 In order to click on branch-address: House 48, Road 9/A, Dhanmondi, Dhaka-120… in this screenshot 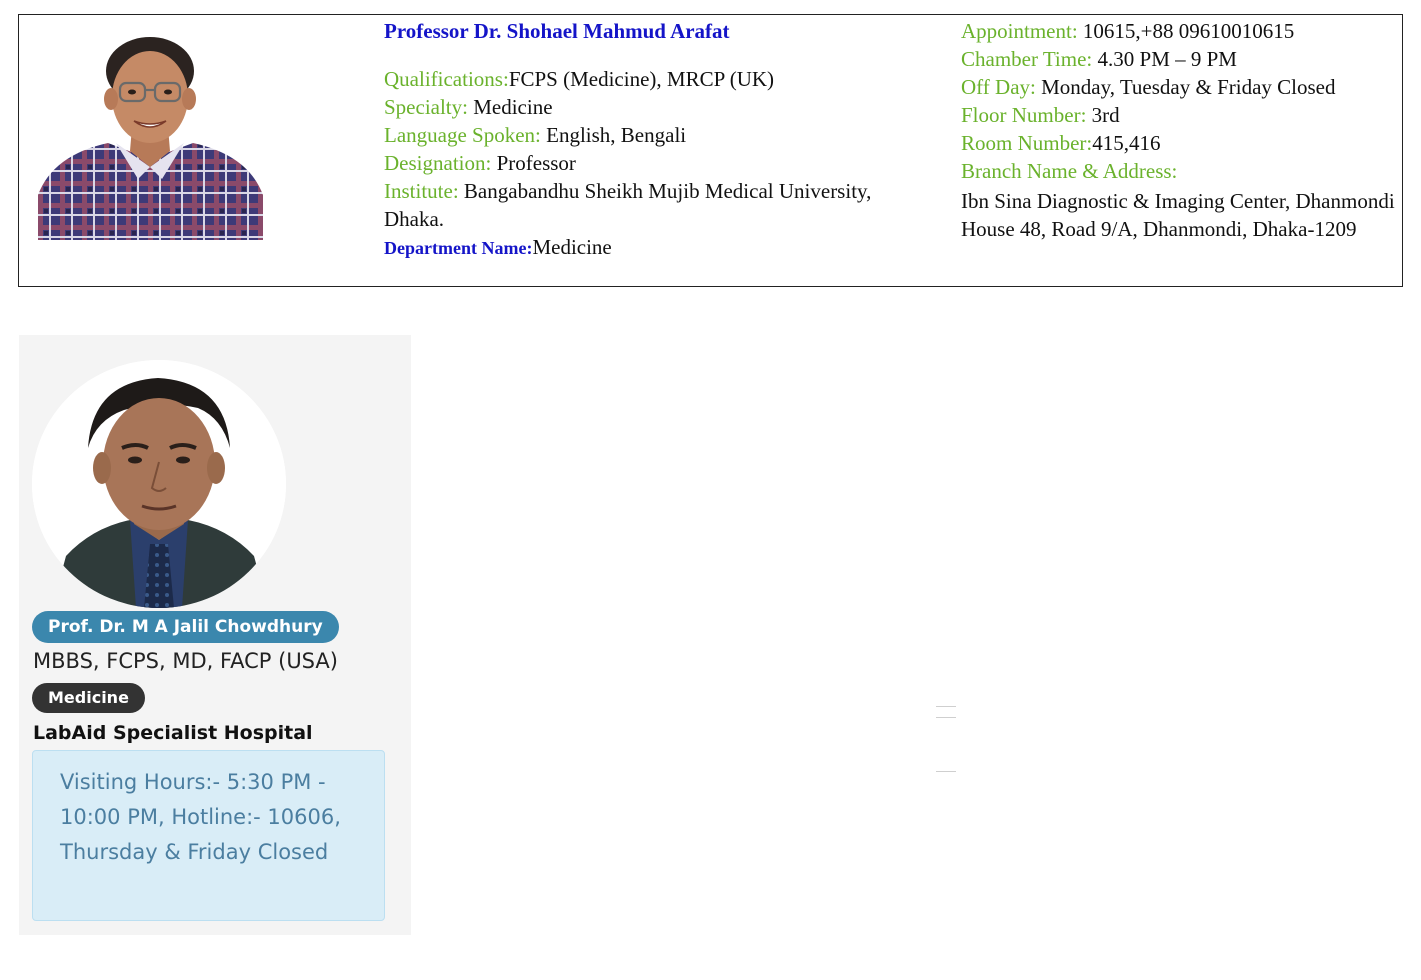, I will do `click(1159, 229)`.